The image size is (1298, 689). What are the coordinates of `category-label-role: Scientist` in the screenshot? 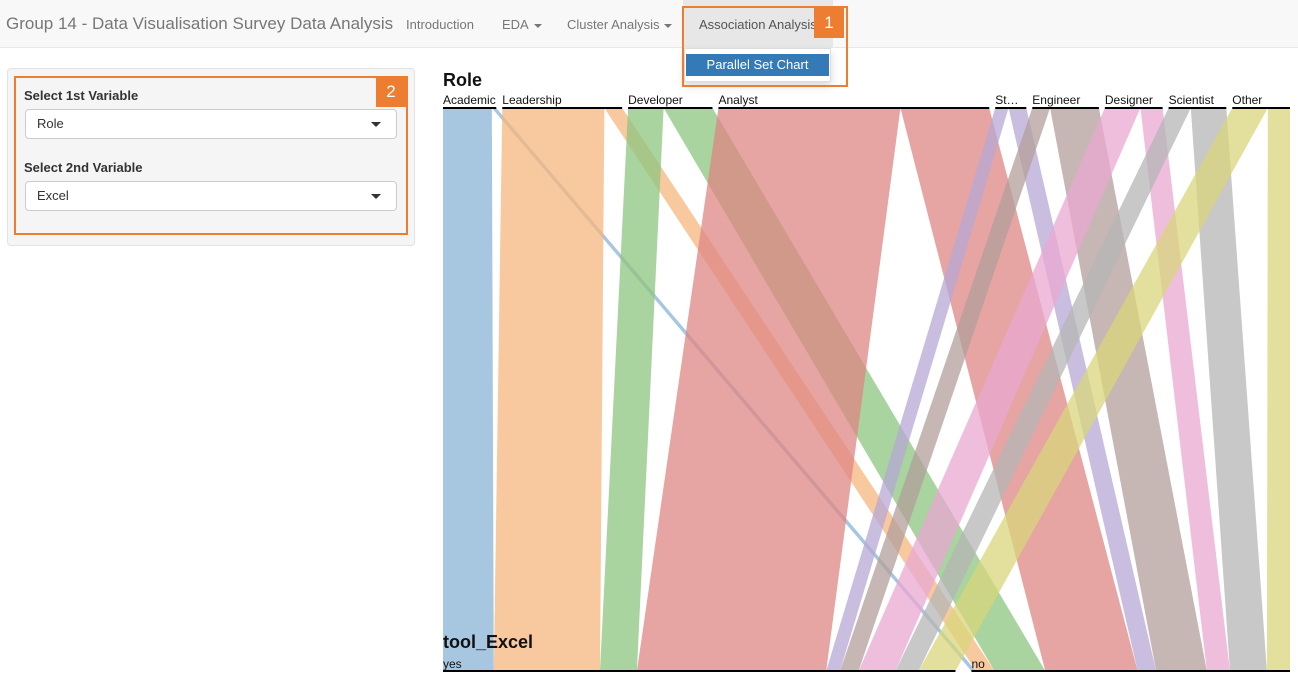 It's located at (1192, 100).